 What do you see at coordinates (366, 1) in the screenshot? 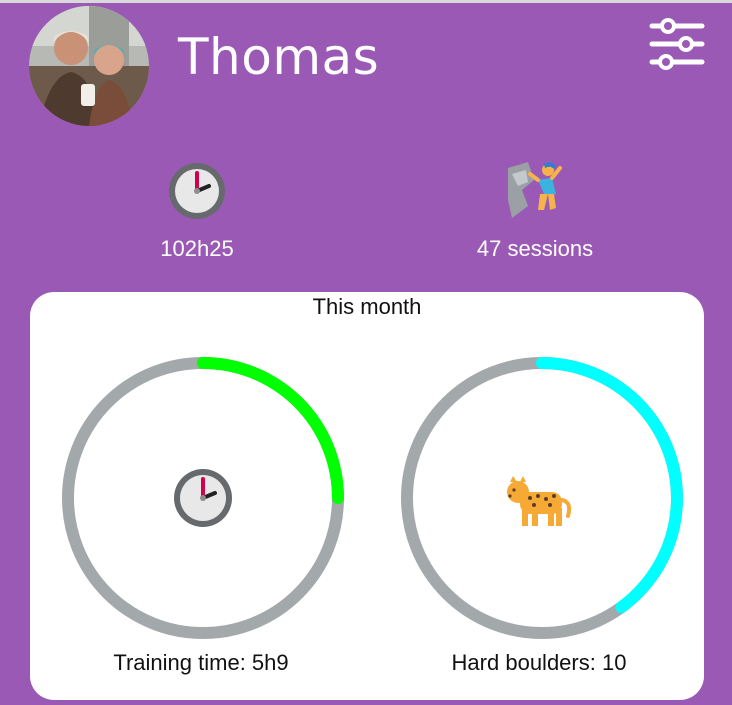
I see `top-divider` at bounding box center [366, 1].